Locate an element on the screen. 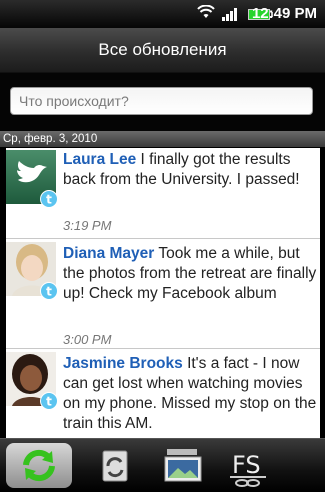 The height and width of the screenshot is (492, 325). bottom-tab-bar: FS is located at coordinates (162, 465).